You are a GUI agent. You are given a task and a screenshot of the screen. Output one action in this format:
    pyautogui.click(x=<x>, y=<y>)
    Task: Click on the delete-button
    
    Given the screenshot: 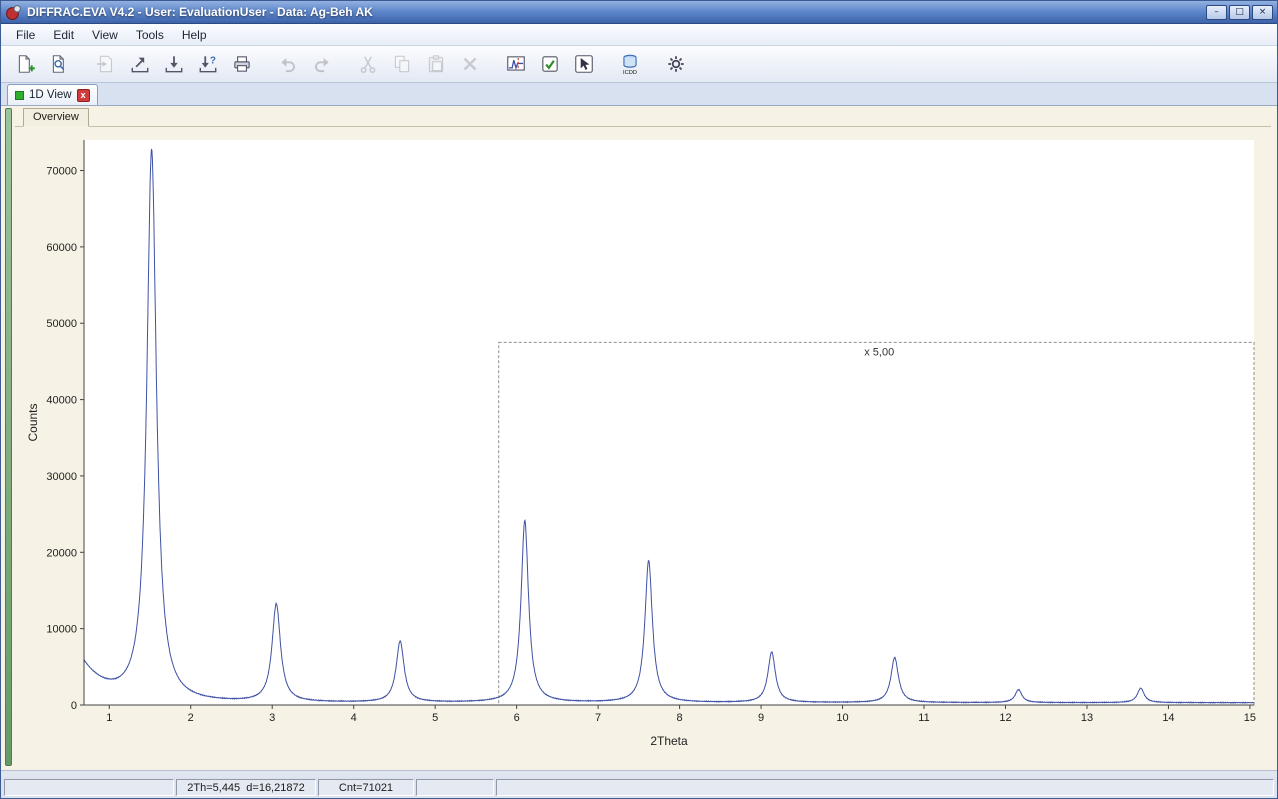 What is the action you would take?
    pyautogui.click(x=470, y=64)
    